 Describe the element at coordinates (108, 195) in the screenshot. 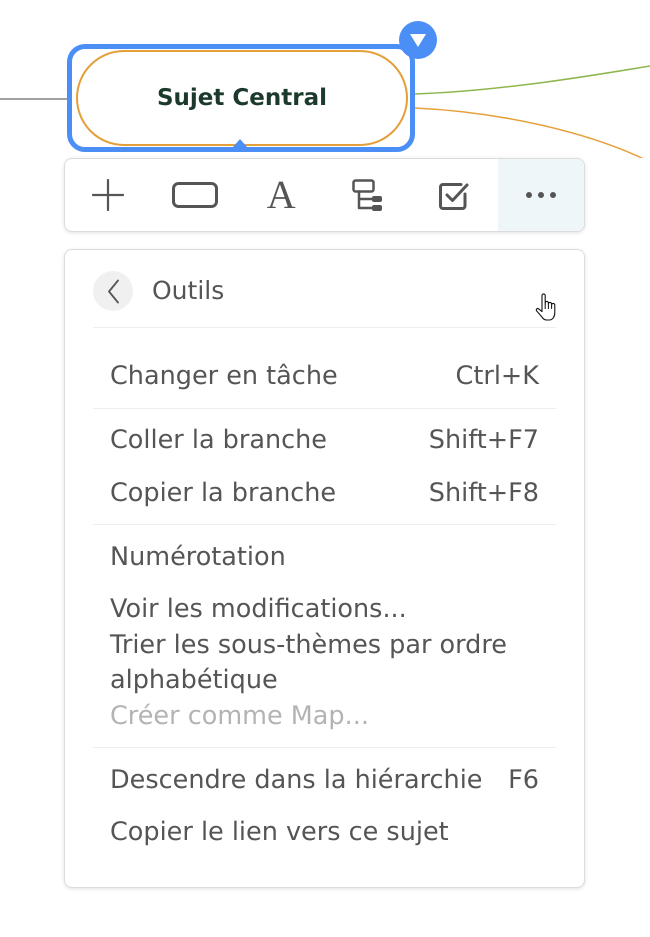

I see `plus-icon` at that location.